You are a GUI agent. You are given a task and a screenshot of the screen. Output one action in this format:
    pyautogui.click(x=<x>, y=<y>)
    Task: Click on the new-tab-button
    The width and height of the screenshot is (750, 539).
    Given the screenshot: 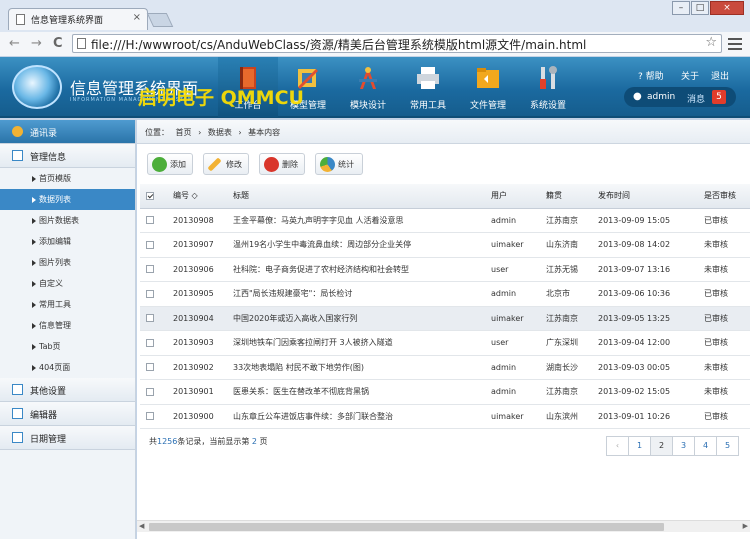 What is the action you would take?
    pyautogui.click(x=160, y=20)
    